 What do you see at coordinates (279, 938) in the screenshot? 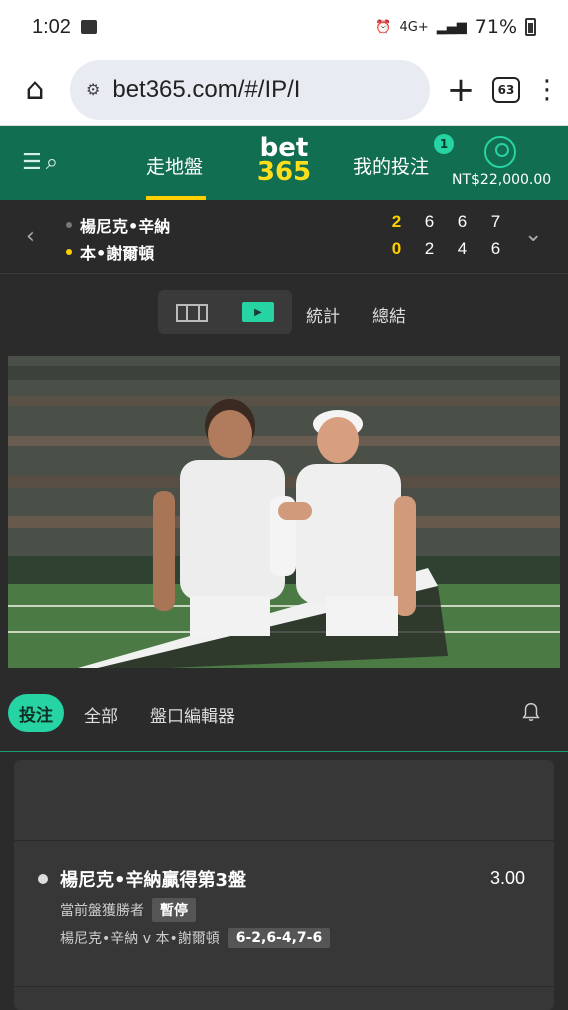
I see `match-score: 6-2,6-4,7-6` at bounding box center [279, 938].